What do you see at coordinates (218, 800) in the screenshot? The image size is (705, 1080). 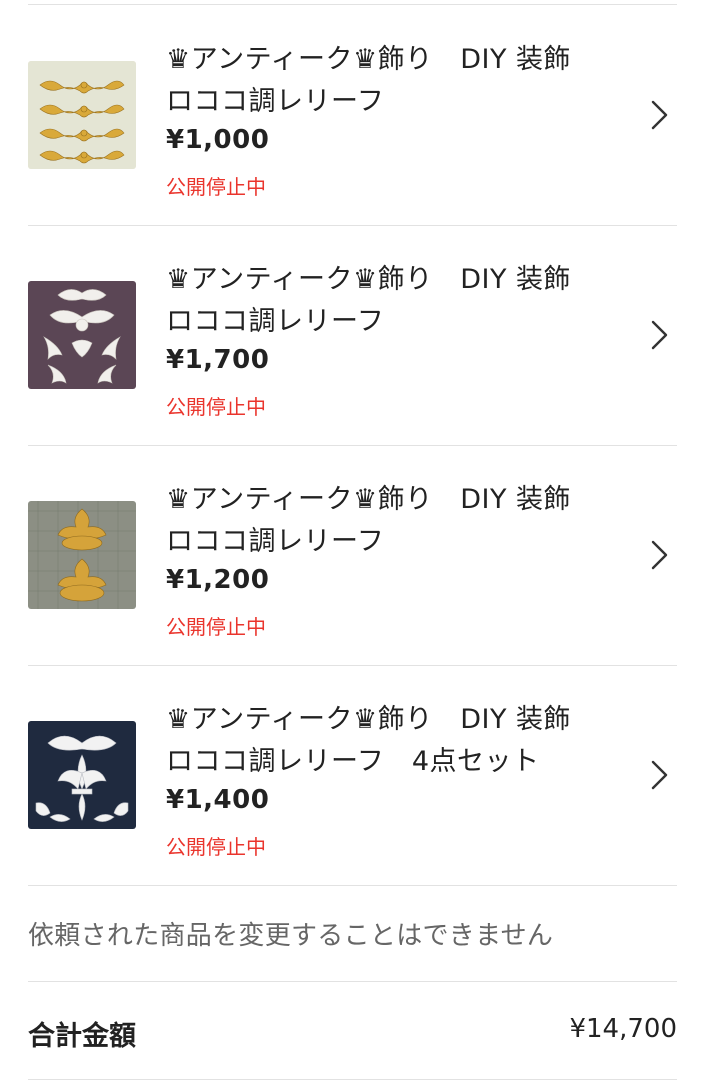 I see `item-price: ¥1,400` at bounding box center [218, 800].